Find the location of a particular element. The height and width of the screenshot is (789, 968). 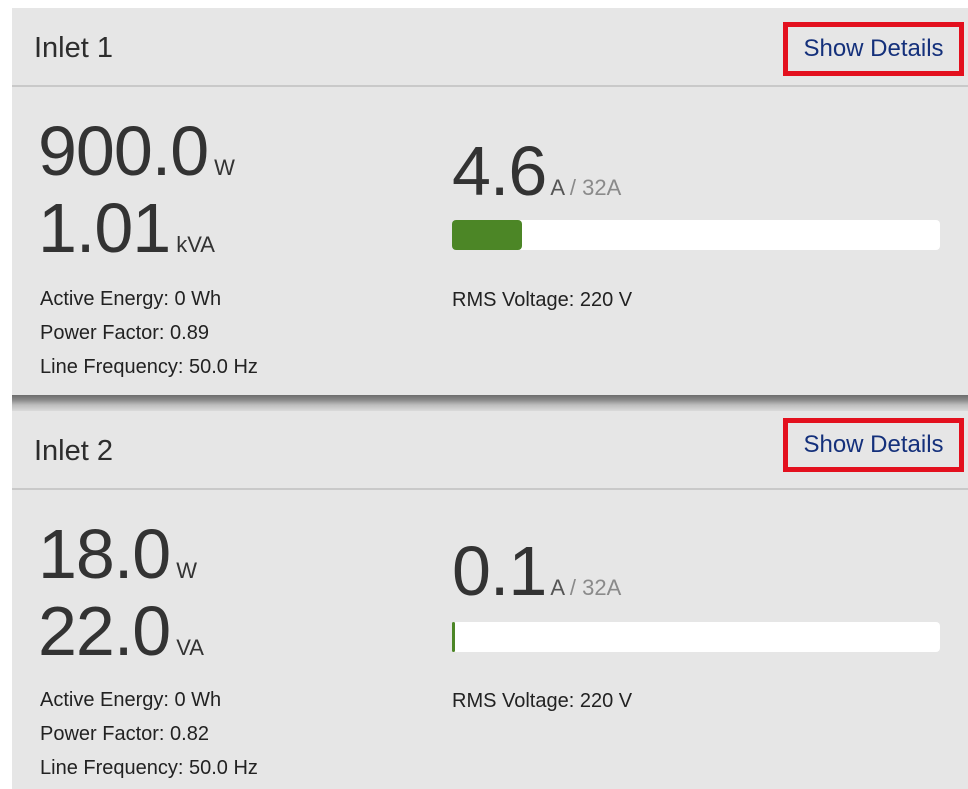

inlet-2-current: 0.1 A / 32A is located at coordinates (536, 571).